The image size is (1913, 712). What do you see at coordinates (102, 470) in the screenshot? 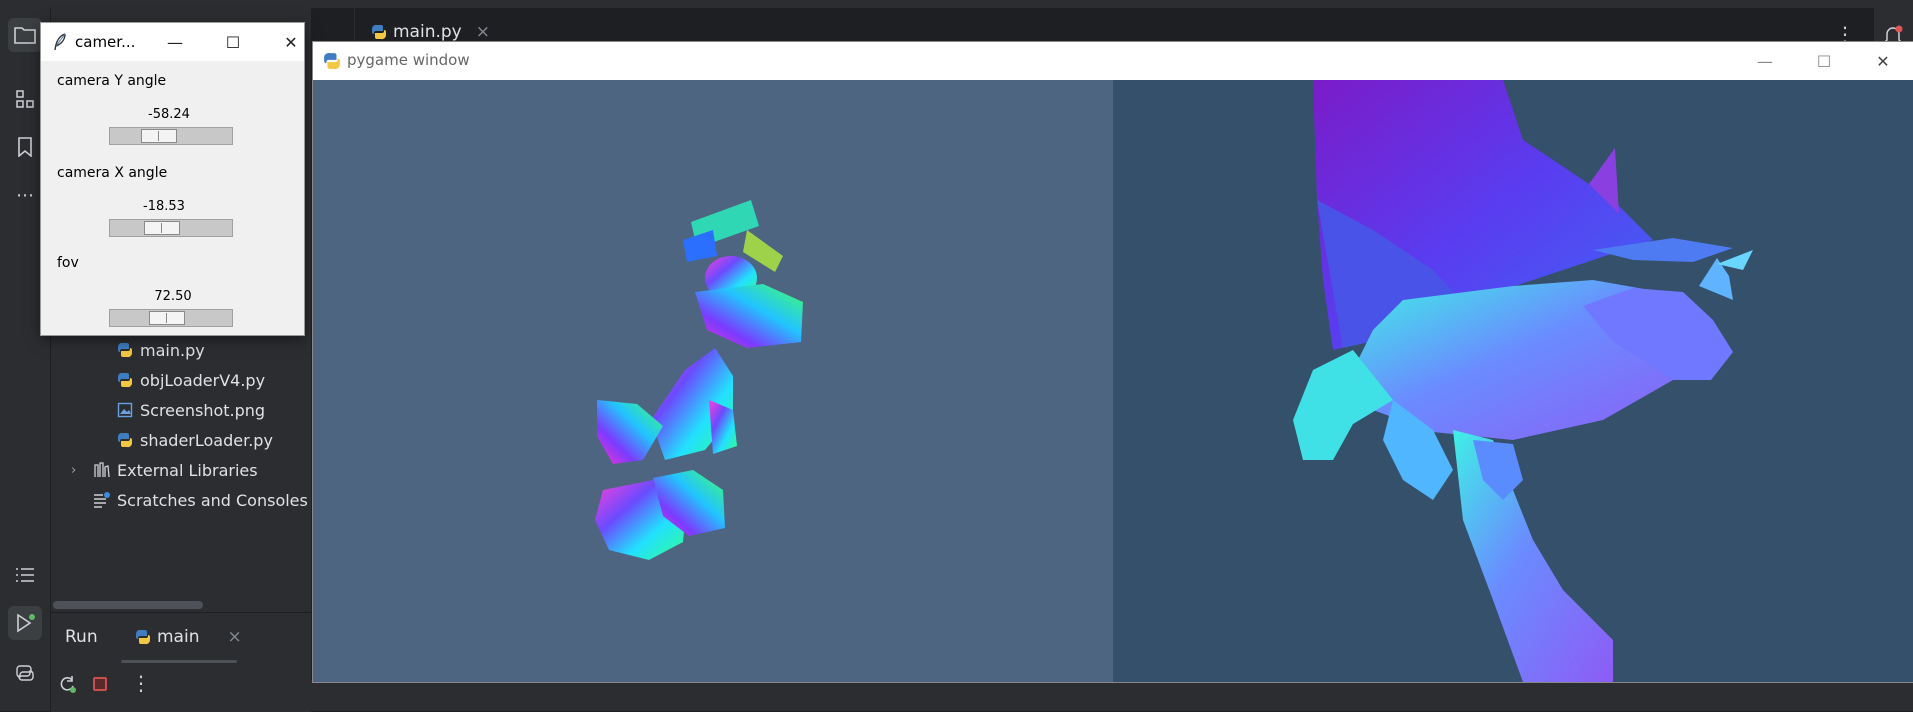
I see `library-icon` at bounding box center [102, 470].